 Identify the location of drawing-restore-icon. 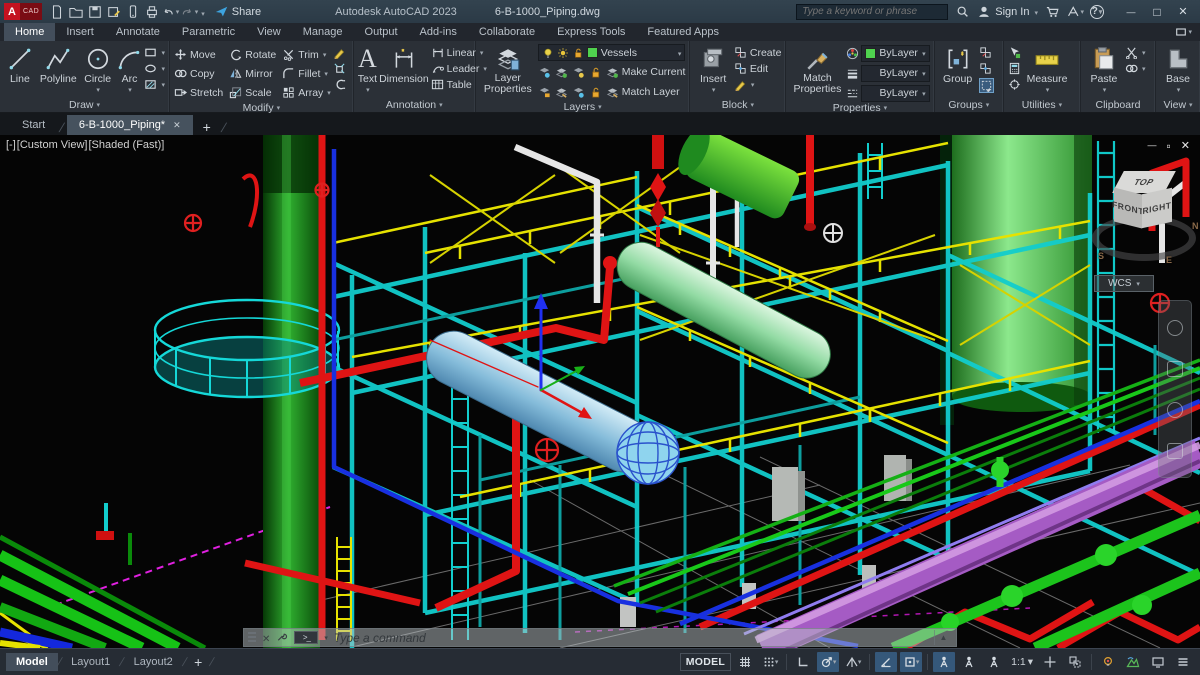
(1169, 146).